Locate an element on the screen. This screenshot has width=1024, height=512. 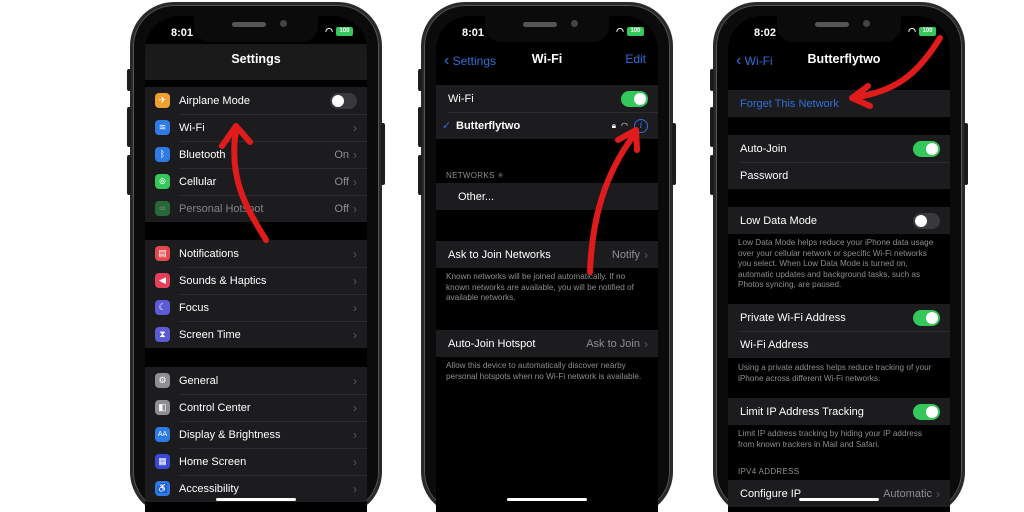
display-icon: AA is located at coordinates (162, 434).